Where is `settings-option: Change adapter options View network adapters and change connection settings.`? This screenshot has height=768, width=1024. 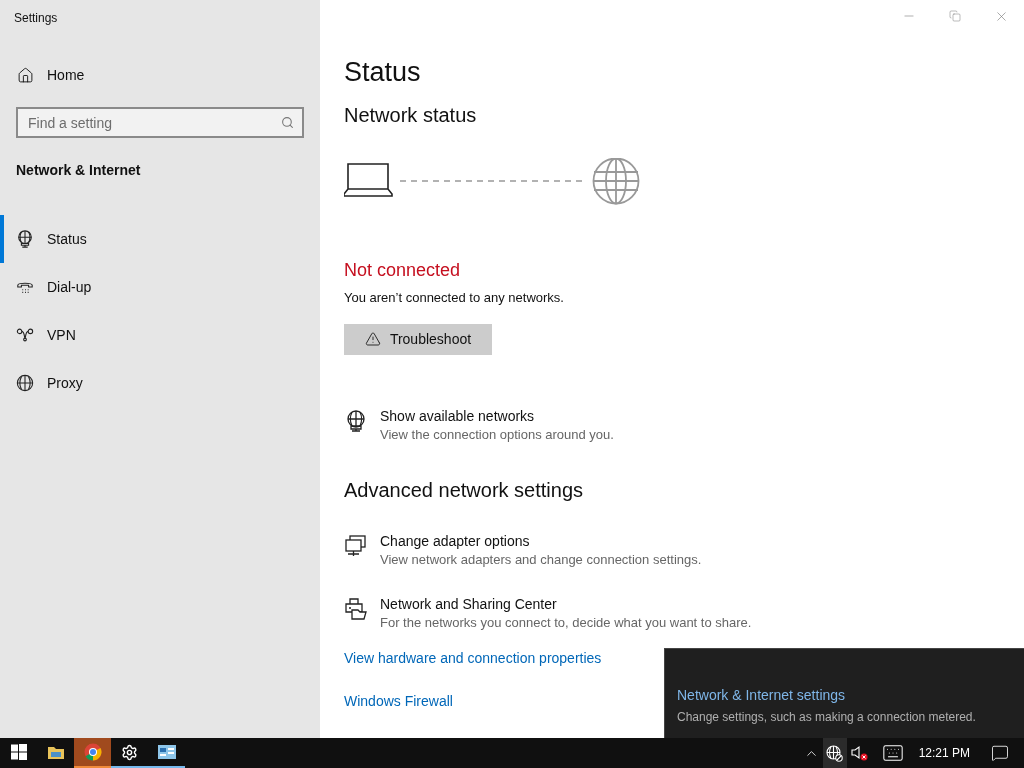 settings-option: Change adapter options View network adapters and change connection settings. is located at coordinates (523, 550).